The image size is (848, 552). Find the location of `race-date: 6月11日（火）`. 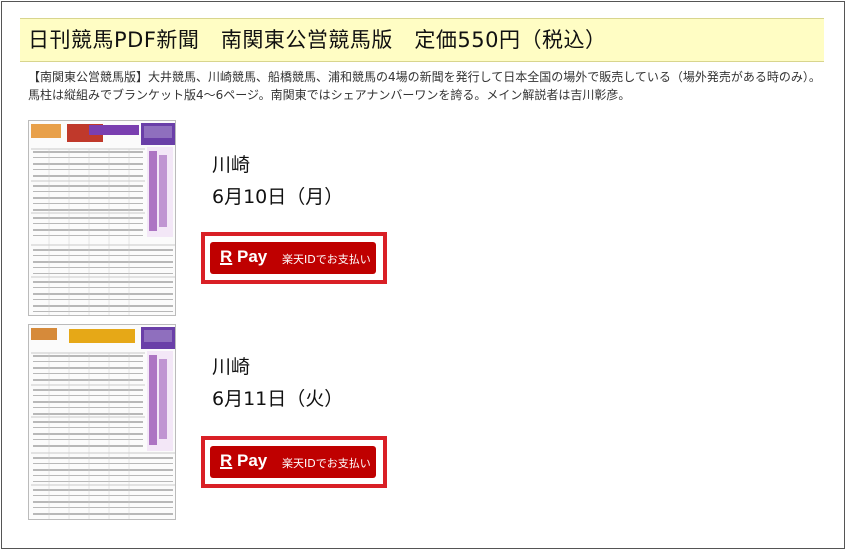

race-date: 6月11日（火） is located at coordinates (278, 399).